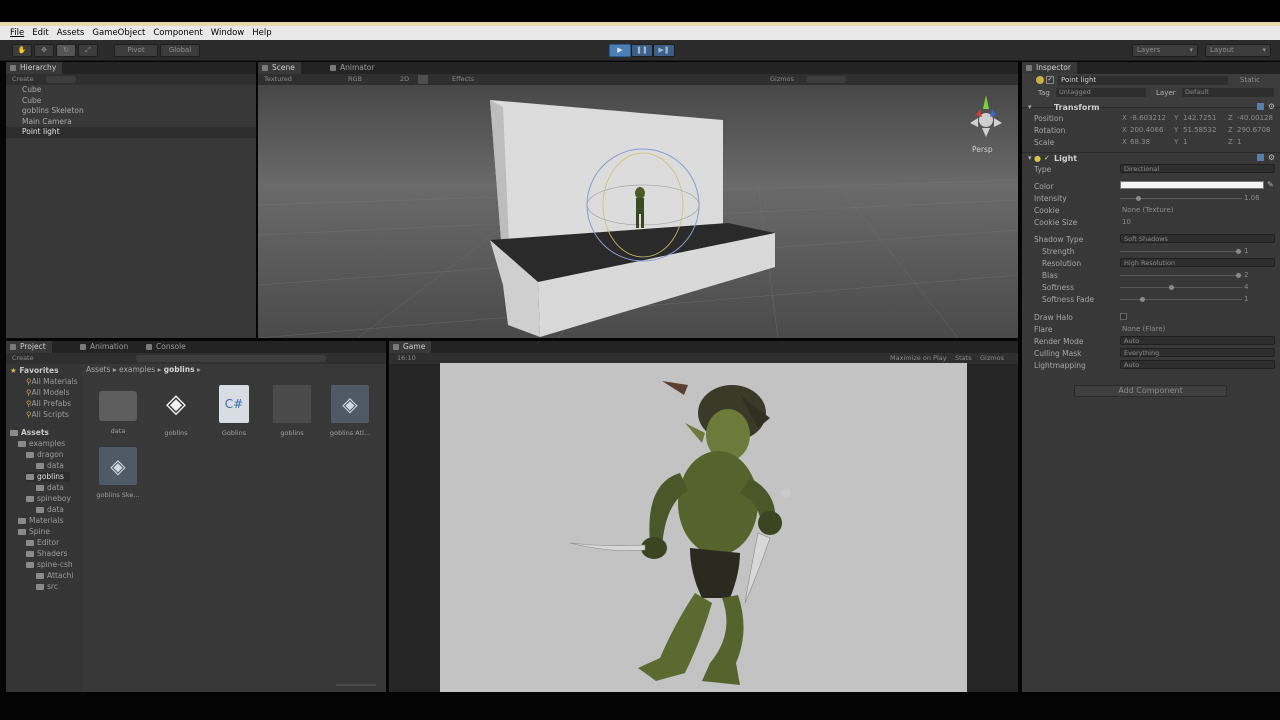 The height and width of the screenshot is (720, 1280). I want to click on game-gizmos-dropdown: Gizmos, so click(992, 358).